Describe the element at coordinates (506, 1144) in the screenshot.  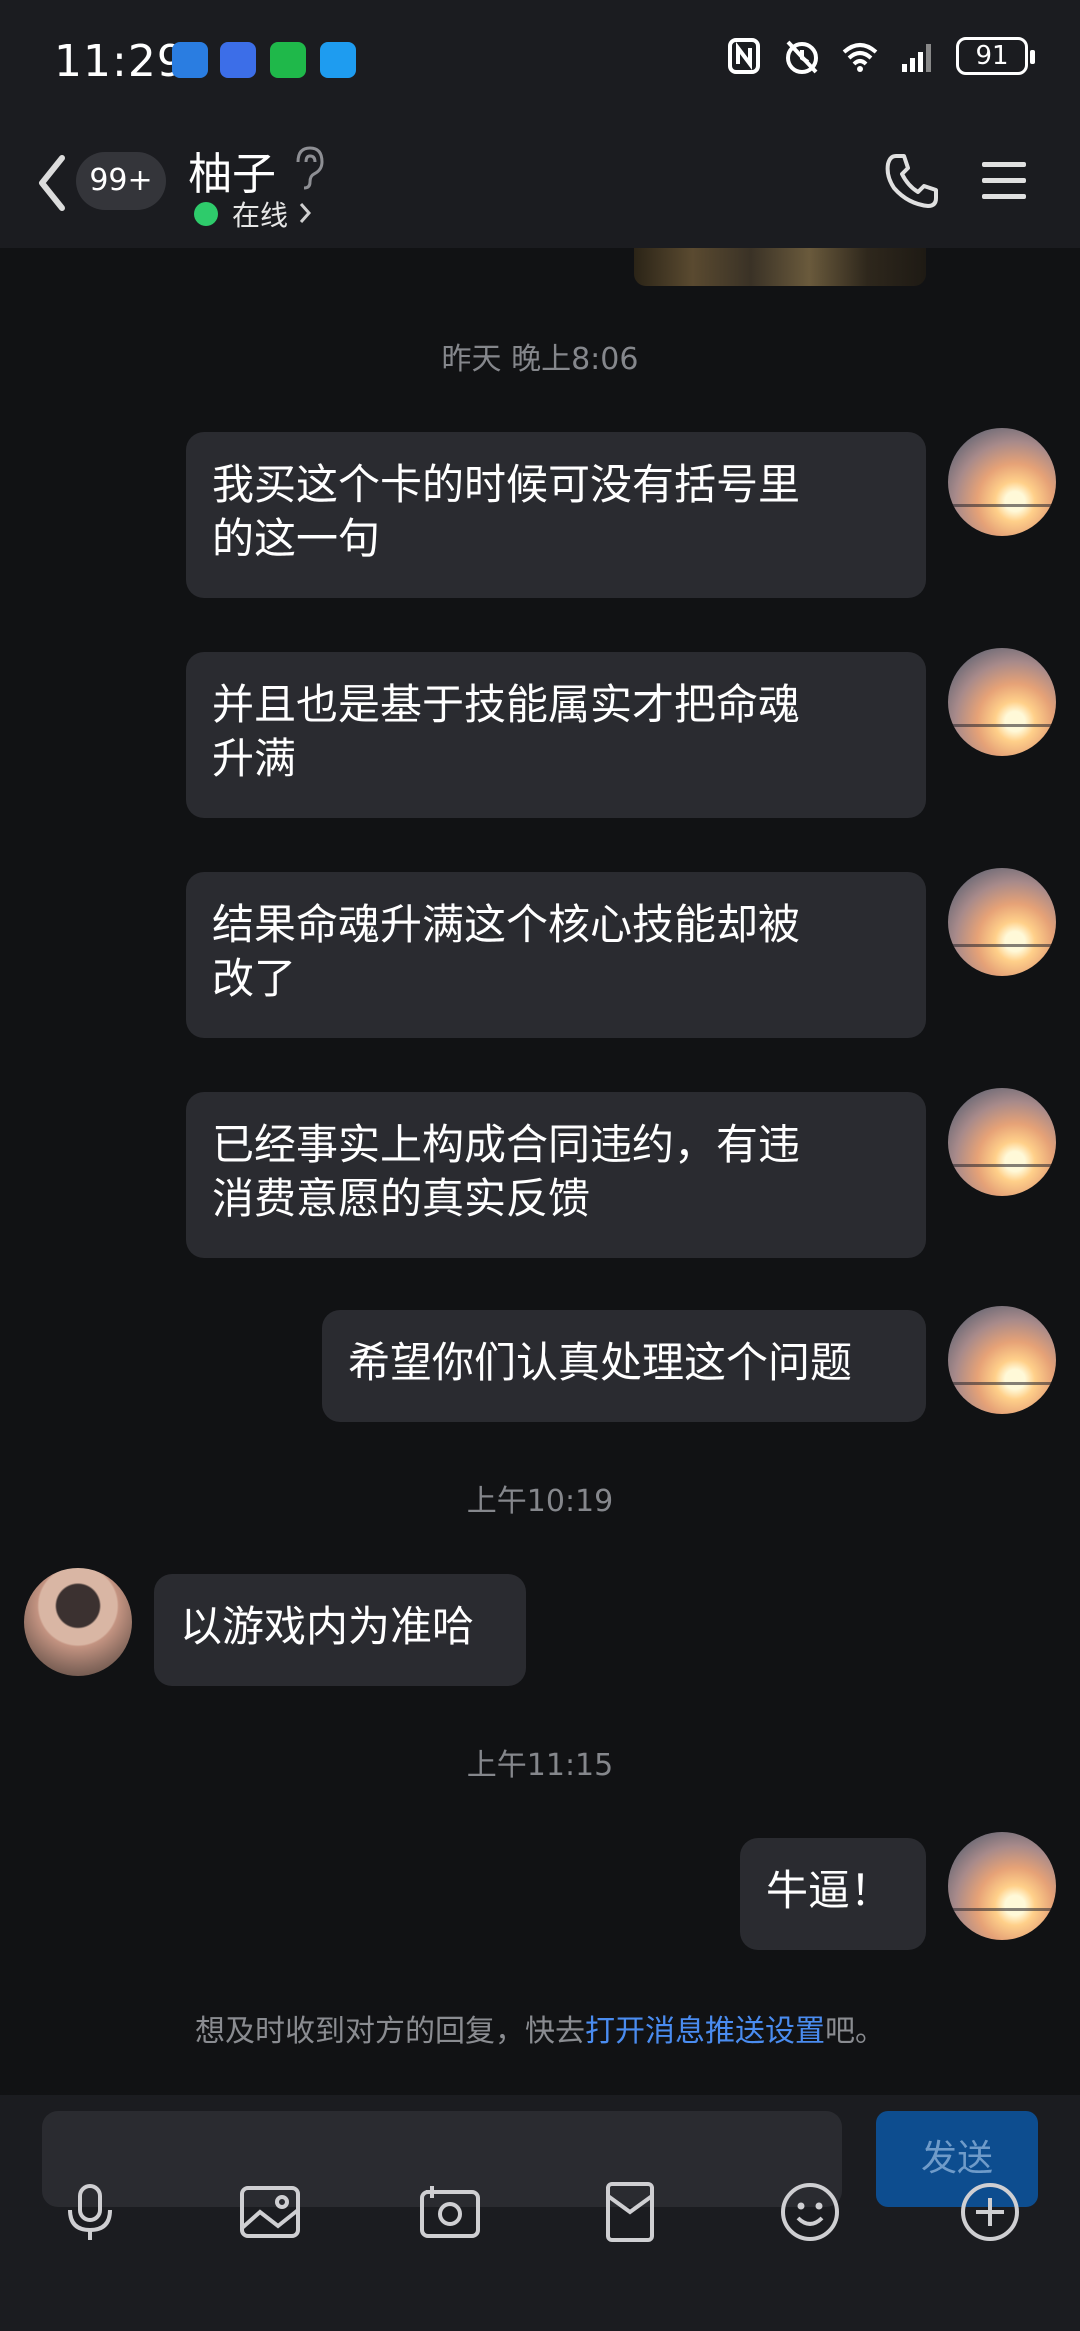
I see `message-line: 已经事实上构成合同违约，有违` at that location.